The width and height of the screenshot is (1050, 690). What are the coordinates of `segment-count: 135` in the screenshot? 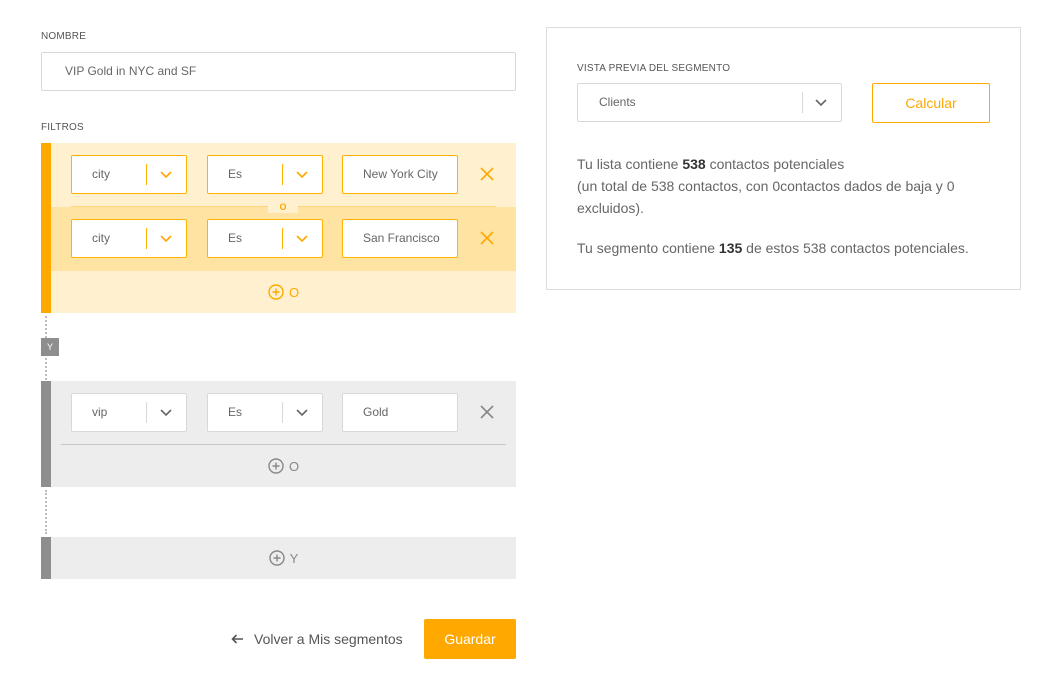 It's located at (730, 248).